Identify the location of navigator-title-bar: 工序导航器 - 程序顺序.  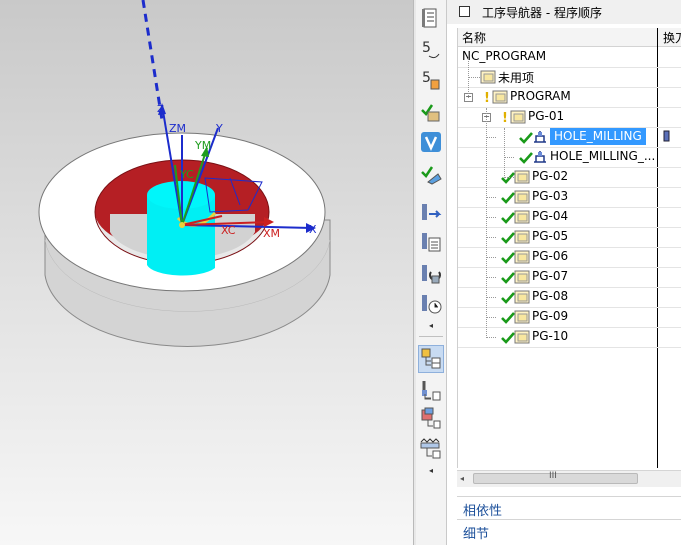
(564, 12).